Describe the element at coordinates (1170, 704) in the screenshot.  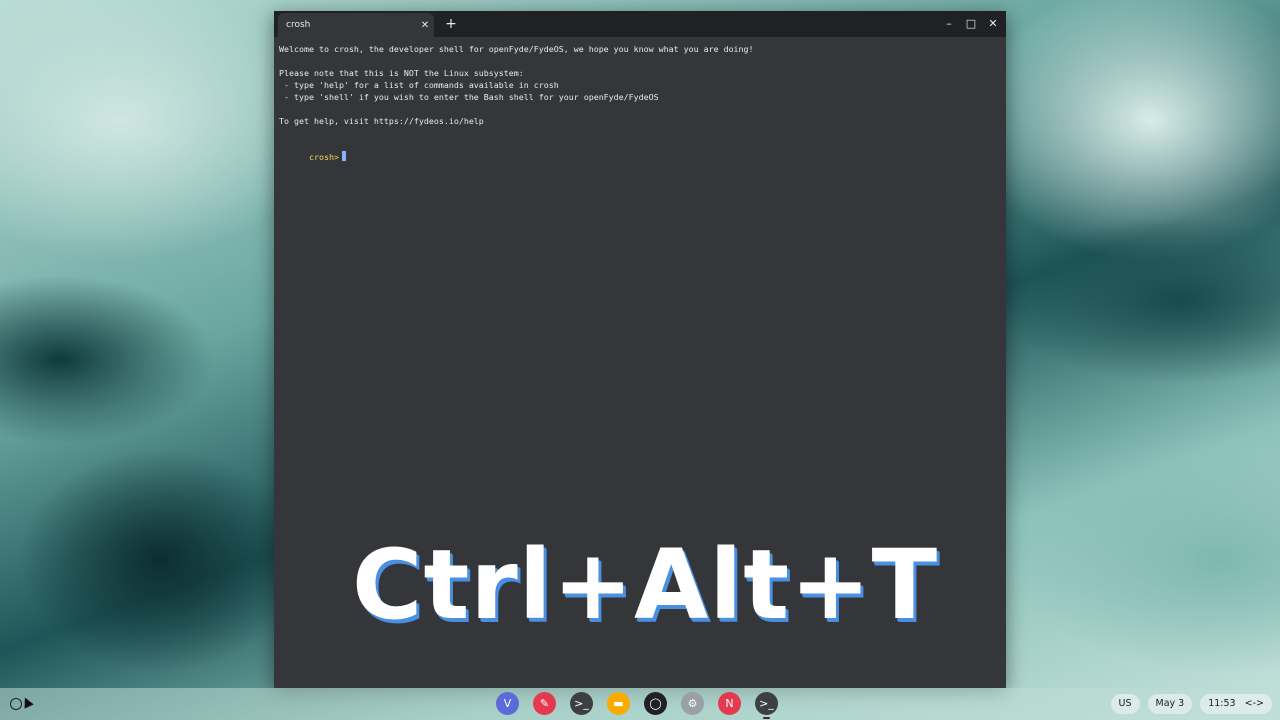
I see `date-indicator: May 3` at that location.